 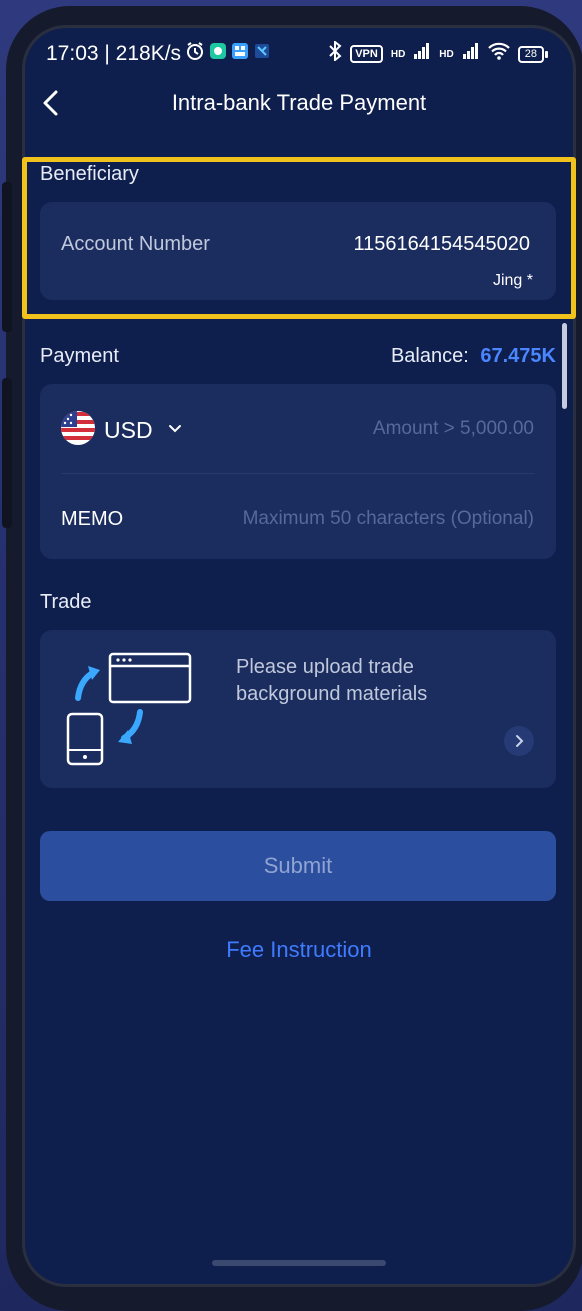 I want to click on balance-label: Balance:, so click(x=429, y=356).